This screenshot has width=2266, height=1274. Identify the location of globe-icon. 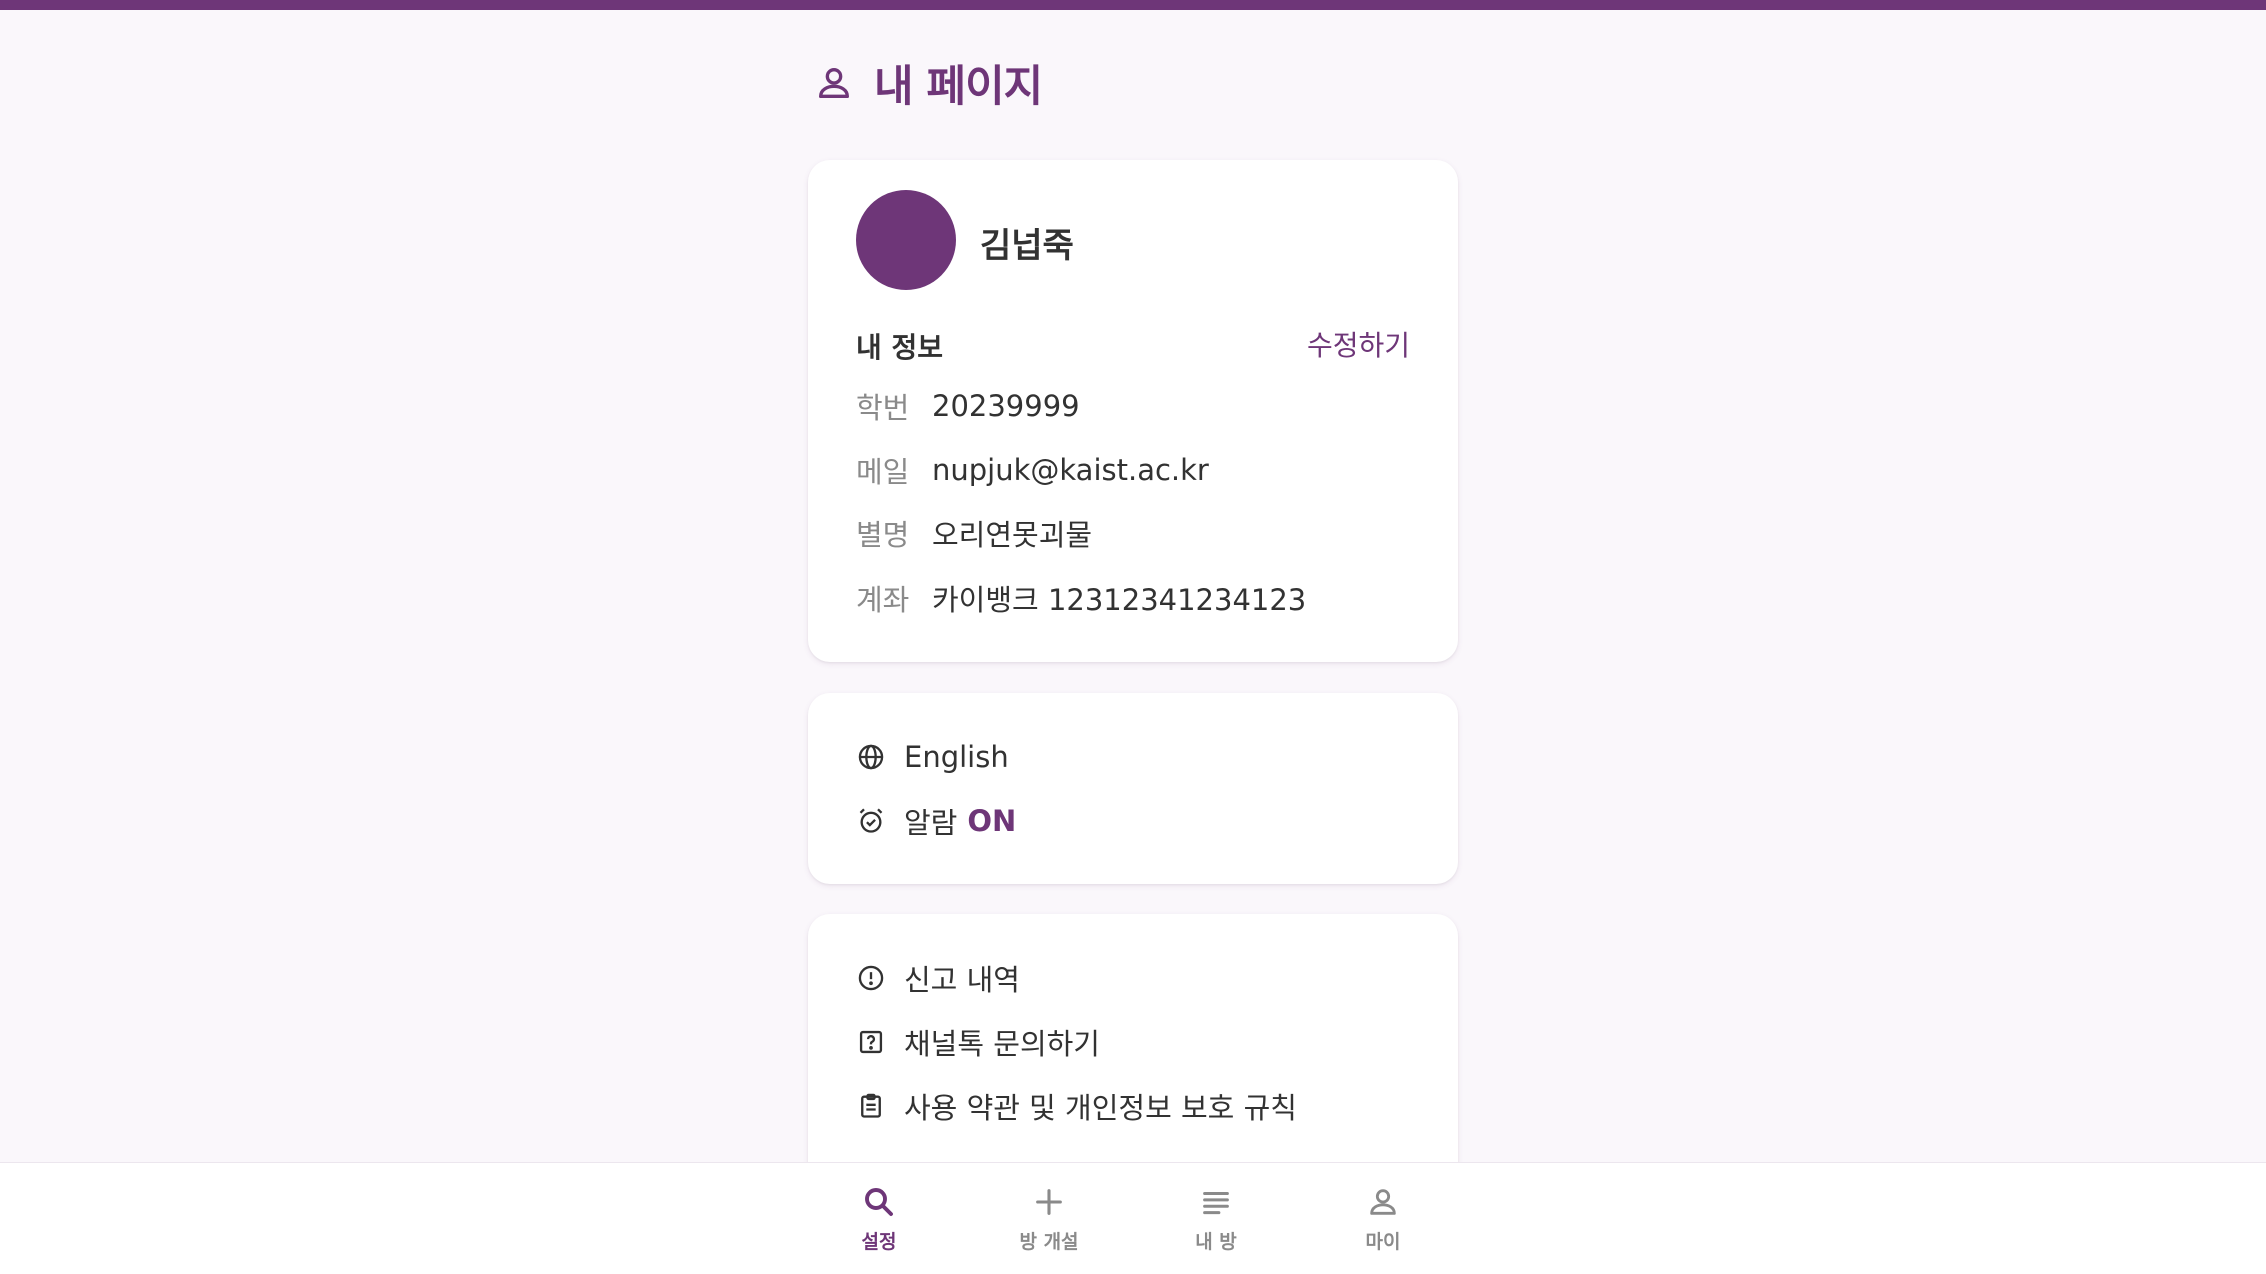
(871, 757).